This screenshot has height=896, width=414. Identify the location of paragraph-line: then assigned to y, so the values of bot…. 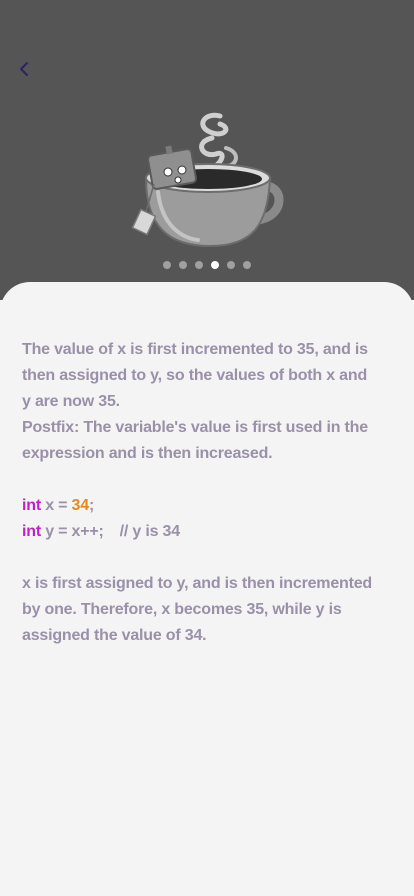
(195, 375).